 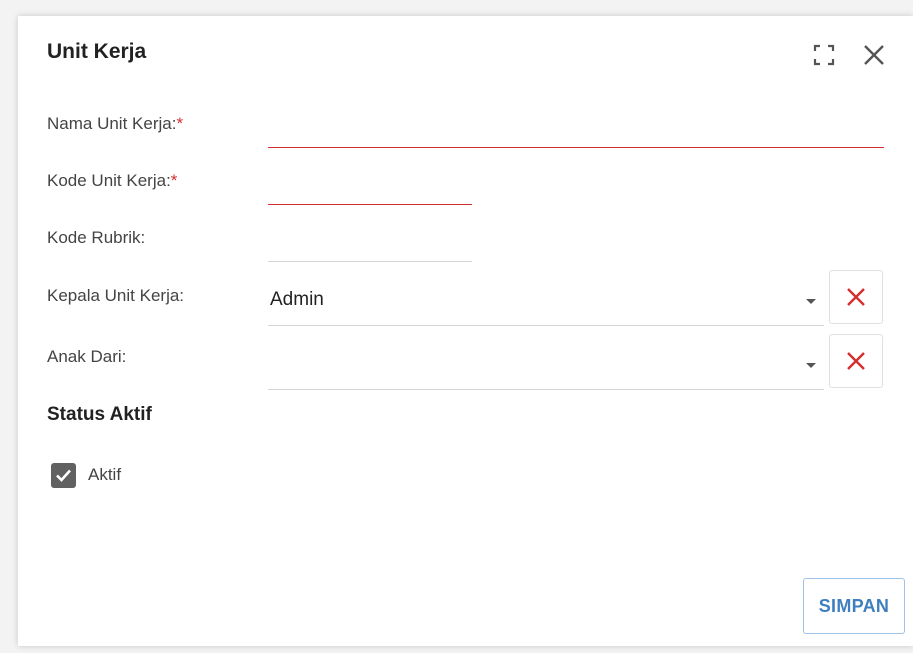 I want to click on dialog-title: Unit Kerja, so click(x=97, y=51).